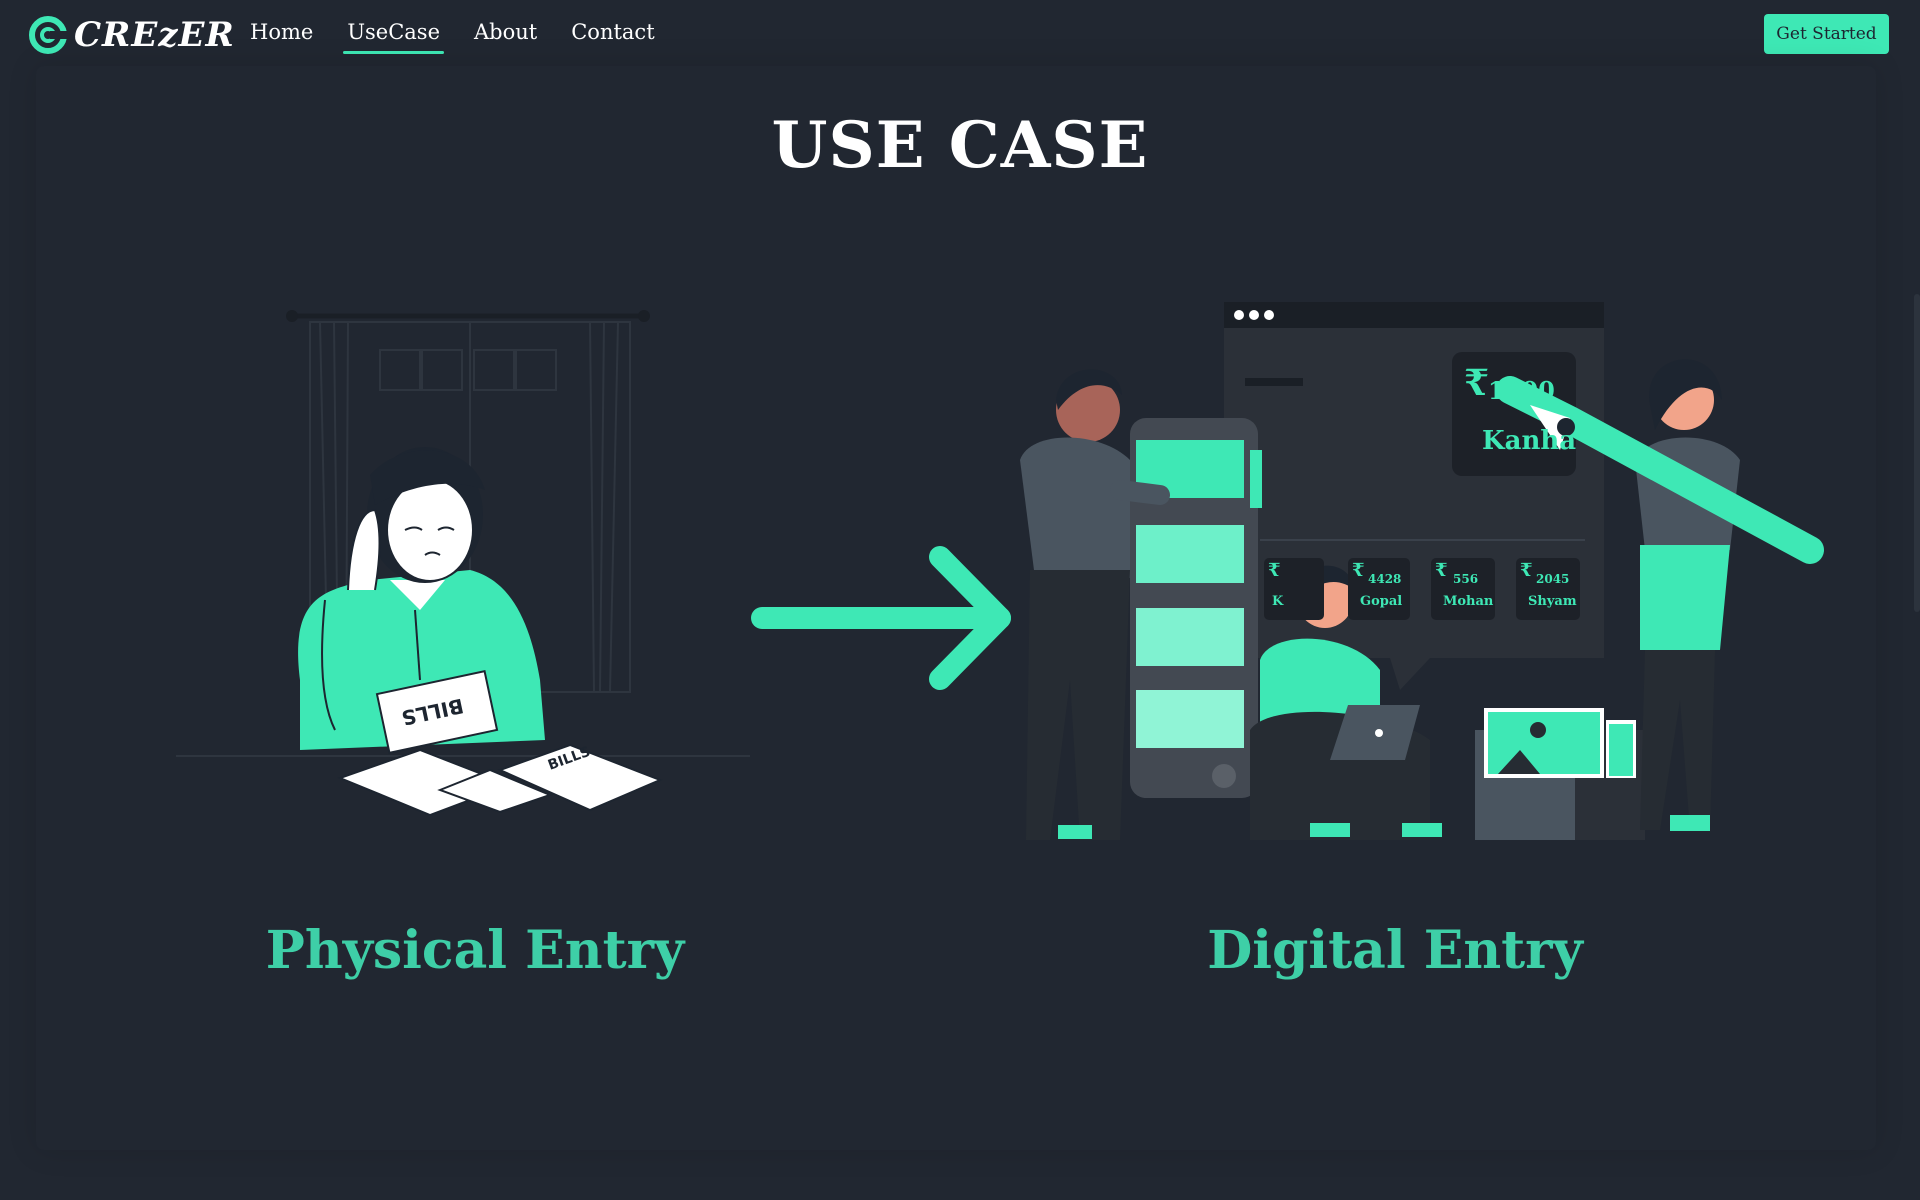 The image size is (1920, 1200). What do you see at coordinates (475, 950) in the screenshot?
I see `physical-entry-caption: Physical Entry` at bounding box center [475, 950].